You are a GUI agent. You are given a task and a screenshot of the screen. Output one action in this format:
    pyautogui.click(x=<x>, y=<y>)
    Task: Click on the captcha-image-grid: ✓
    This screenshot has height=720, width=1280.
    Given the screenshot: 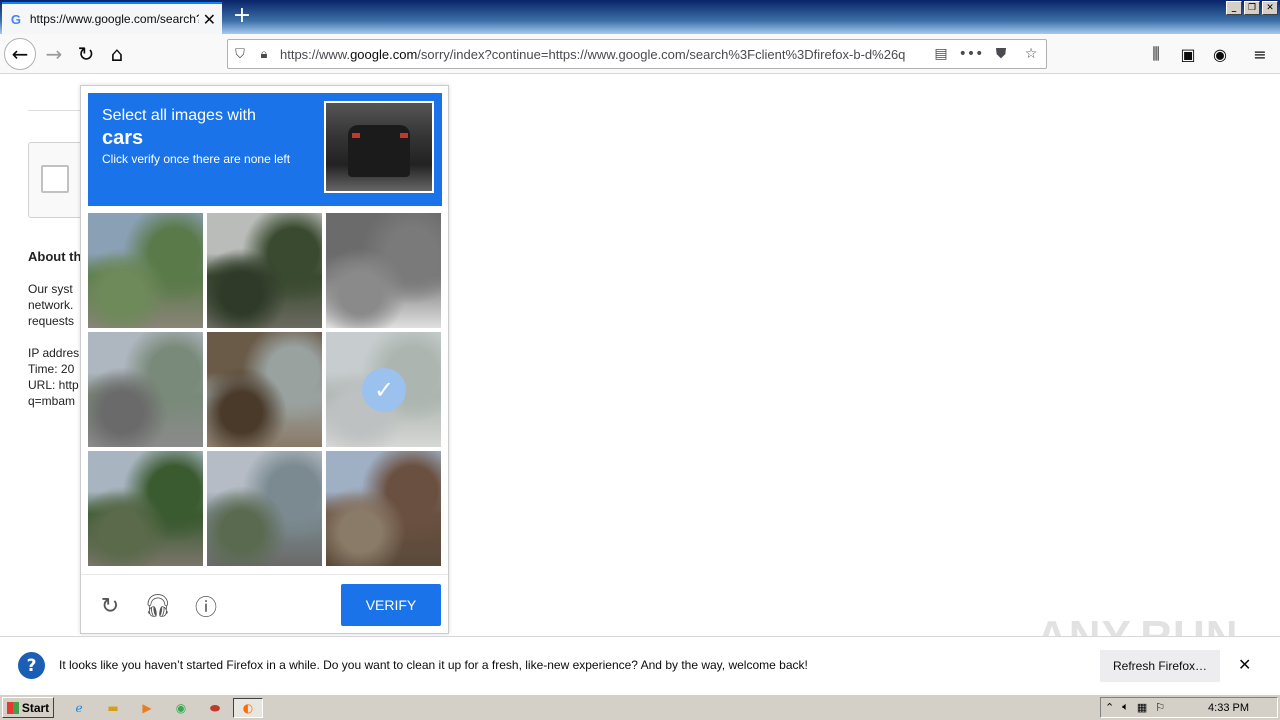 What is the action you would take?
    pyautogui.click(x=265, y=389)
    